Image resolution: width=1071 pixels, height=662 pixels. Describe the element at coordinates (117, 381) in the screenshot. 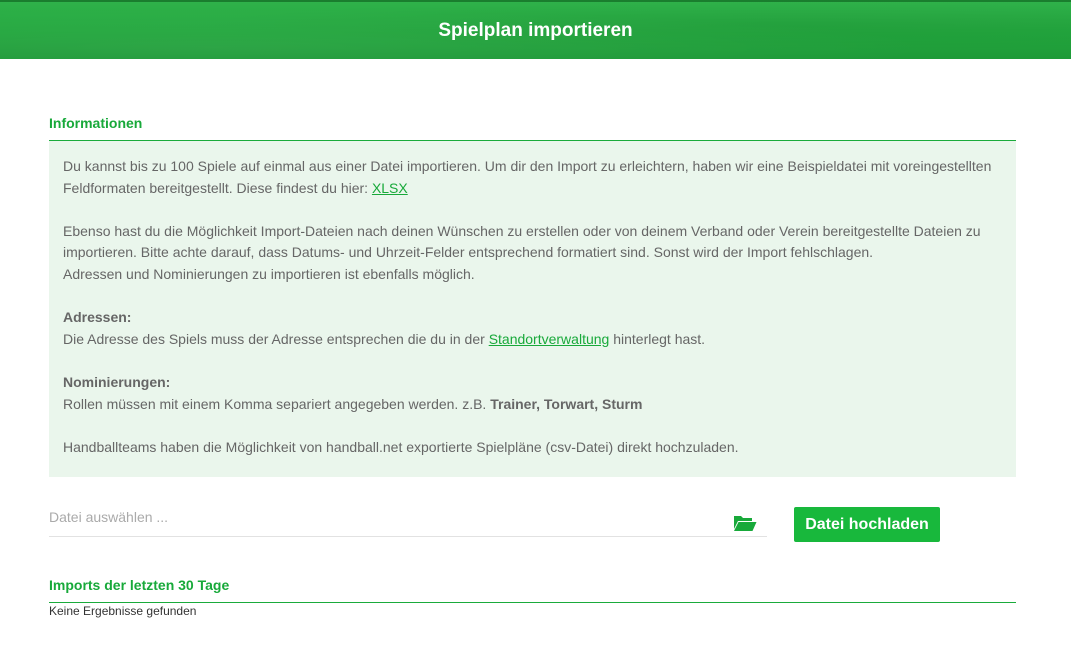

I see `nominations-label: Nominierungen:` at that location.